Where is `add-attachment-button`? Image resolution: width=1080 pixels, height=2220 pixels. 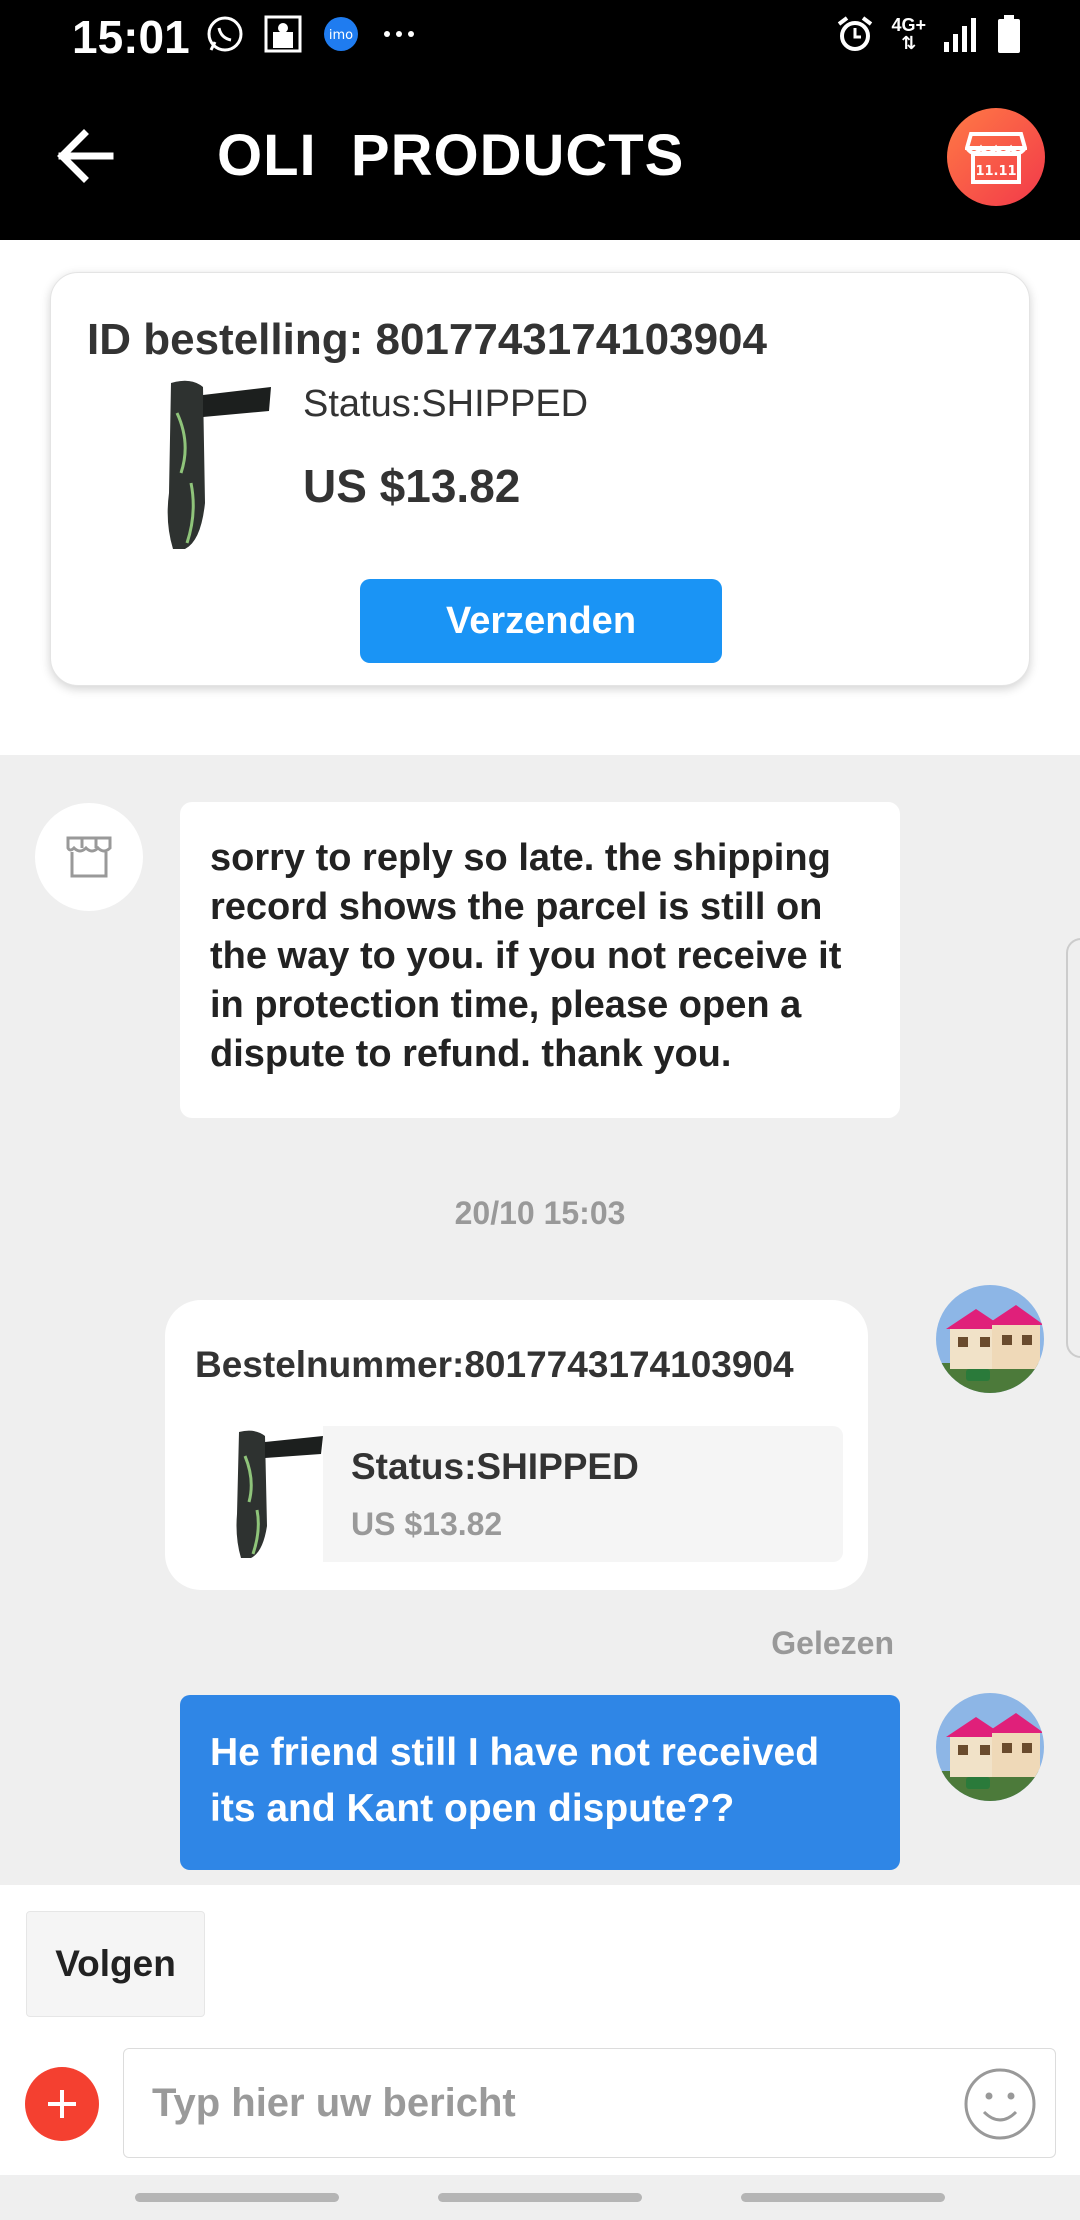 add-attachment-button is located at coordinates (62, 2104).